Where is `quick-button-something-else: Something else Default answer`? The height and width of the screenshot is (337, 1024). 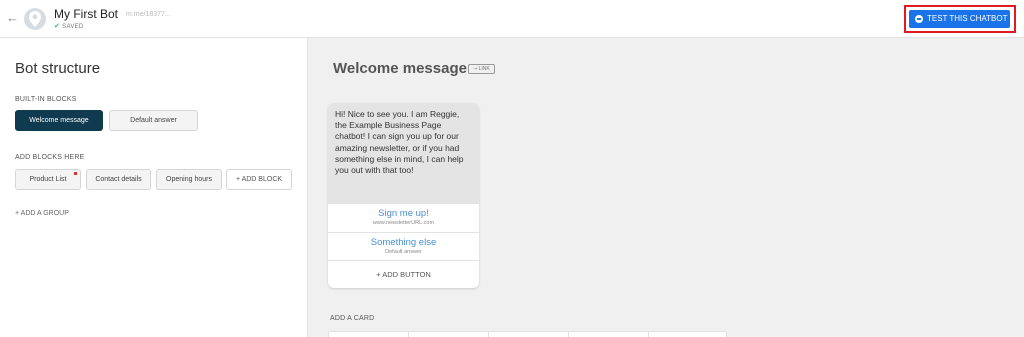 quick-button-something-else: Something else Default answer is located at coordinates (403, 246).